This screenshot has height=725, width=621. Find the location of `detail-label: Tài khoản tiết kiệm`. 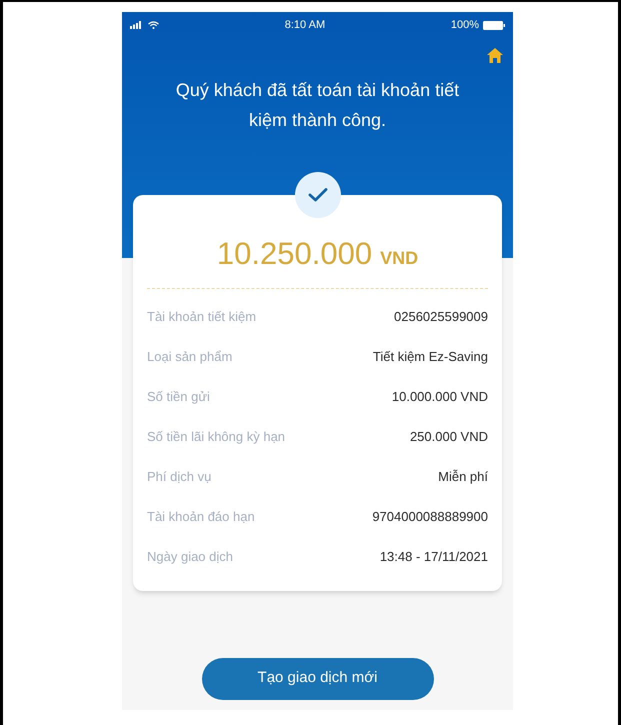

detail-label: Tài khoản tiết kiệm is located at coordinates (201, 317).